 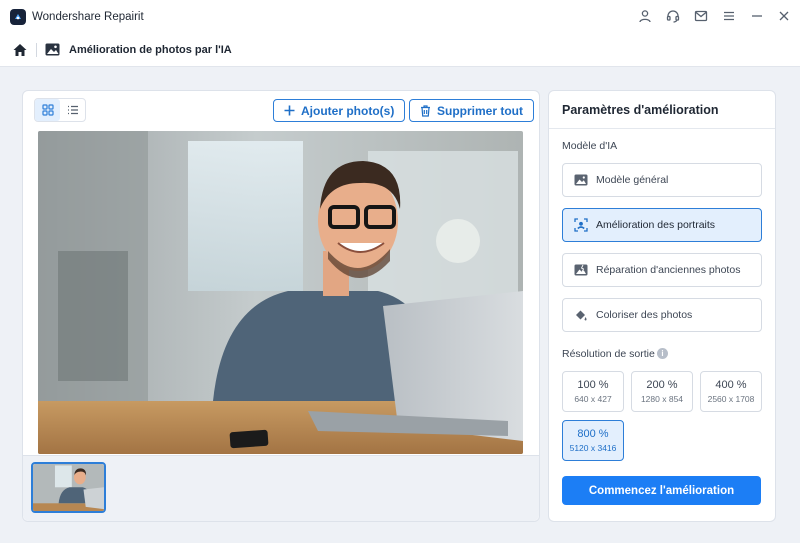 I want to click on user-icon, so click(x=645, y=16).